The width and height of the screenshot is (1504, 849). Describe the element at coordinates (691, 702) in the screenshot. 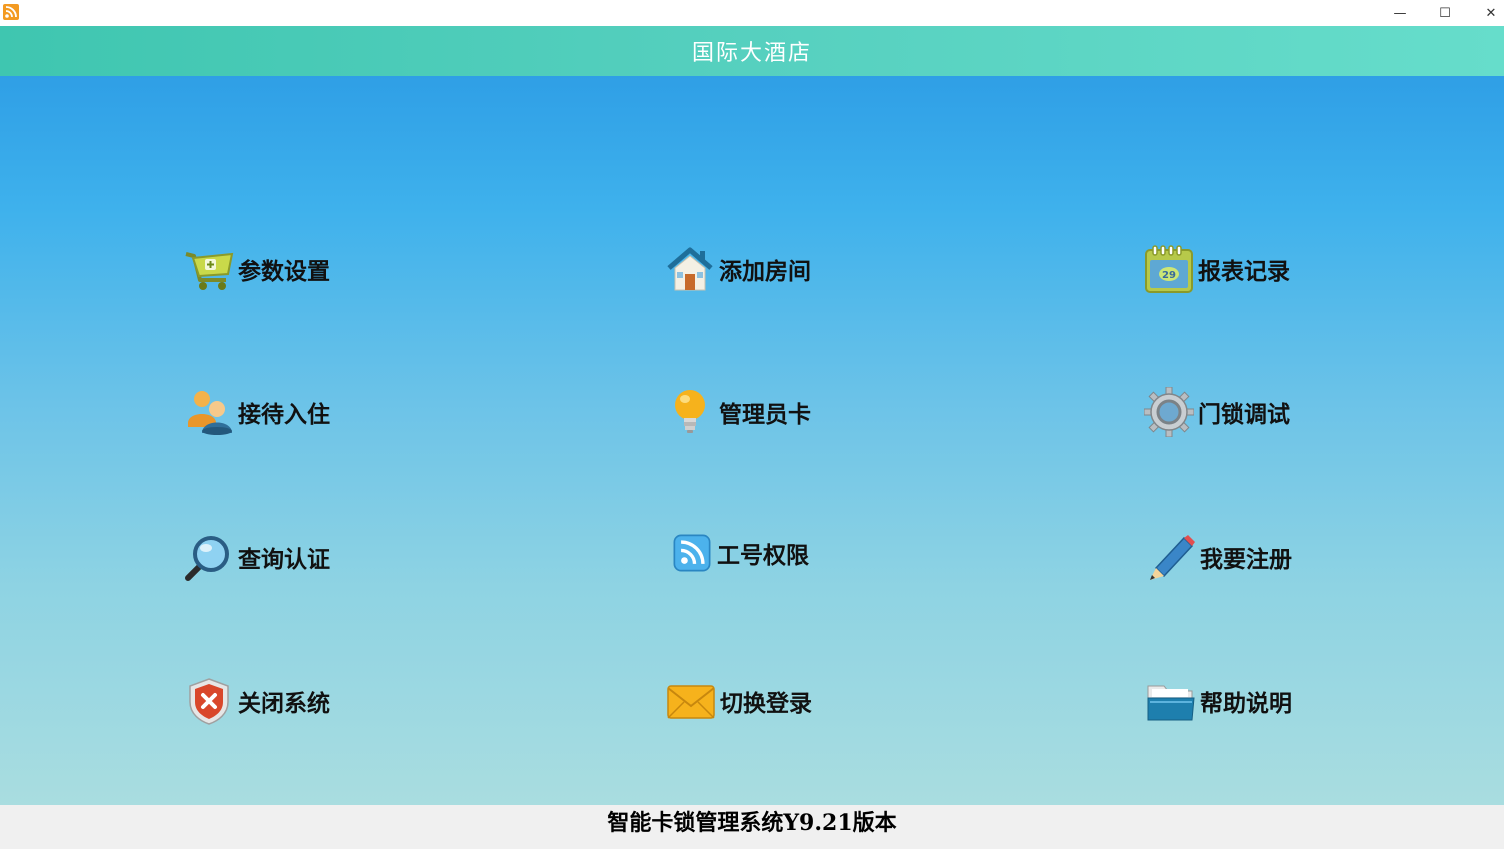

I see `envelope-icon` at that location.